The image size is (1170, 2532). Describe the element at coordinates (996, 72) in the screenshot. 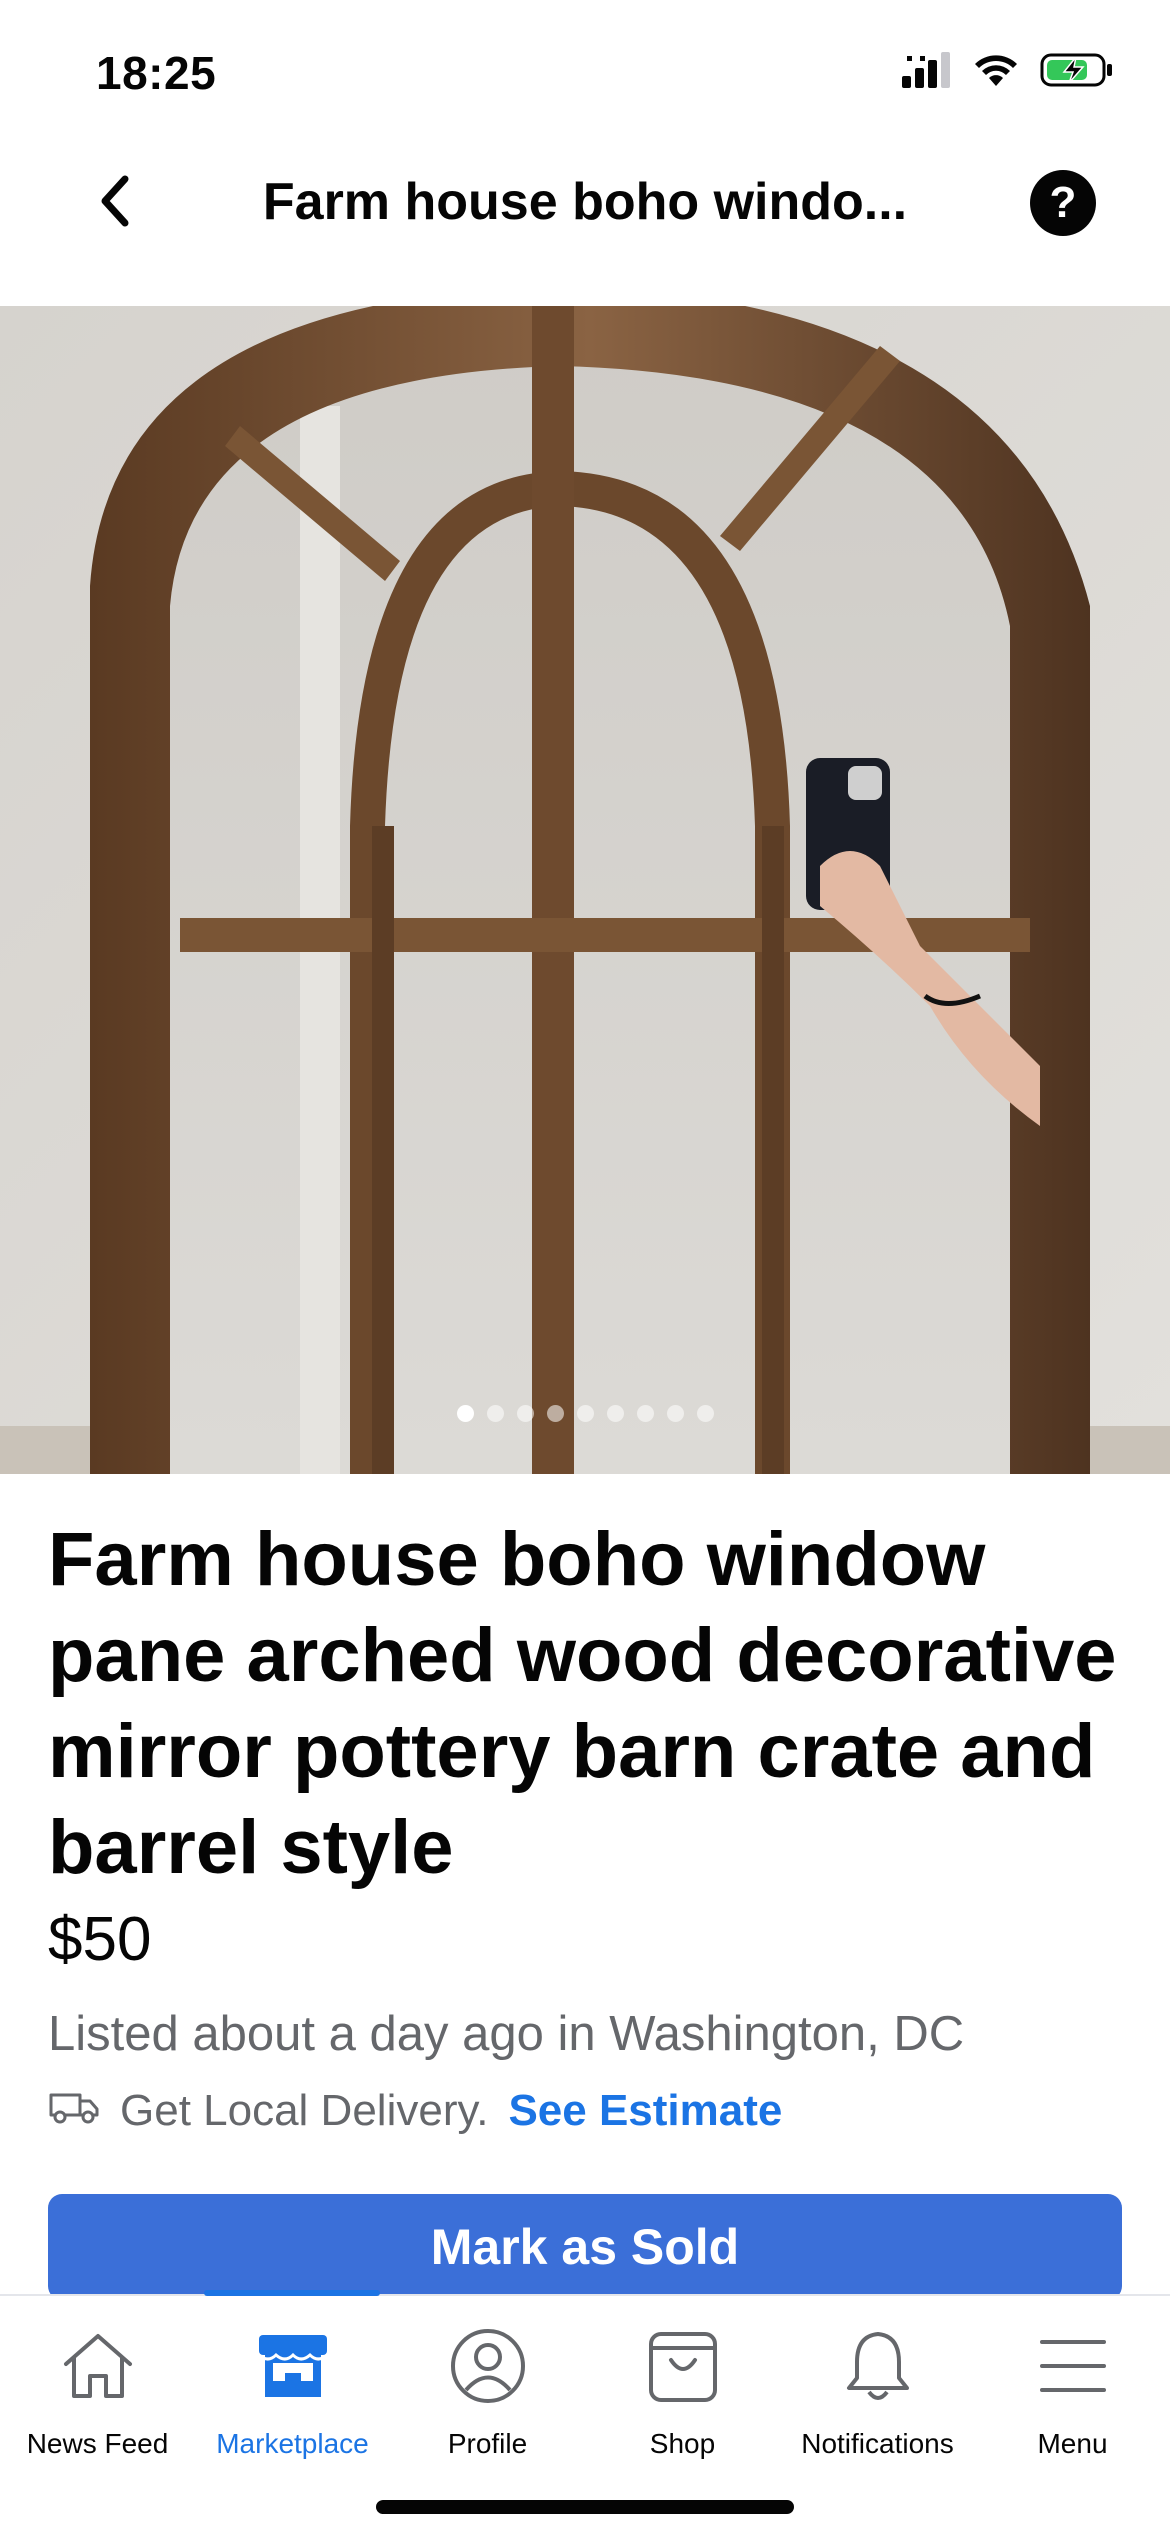

I see `wifi-icon` at that location.